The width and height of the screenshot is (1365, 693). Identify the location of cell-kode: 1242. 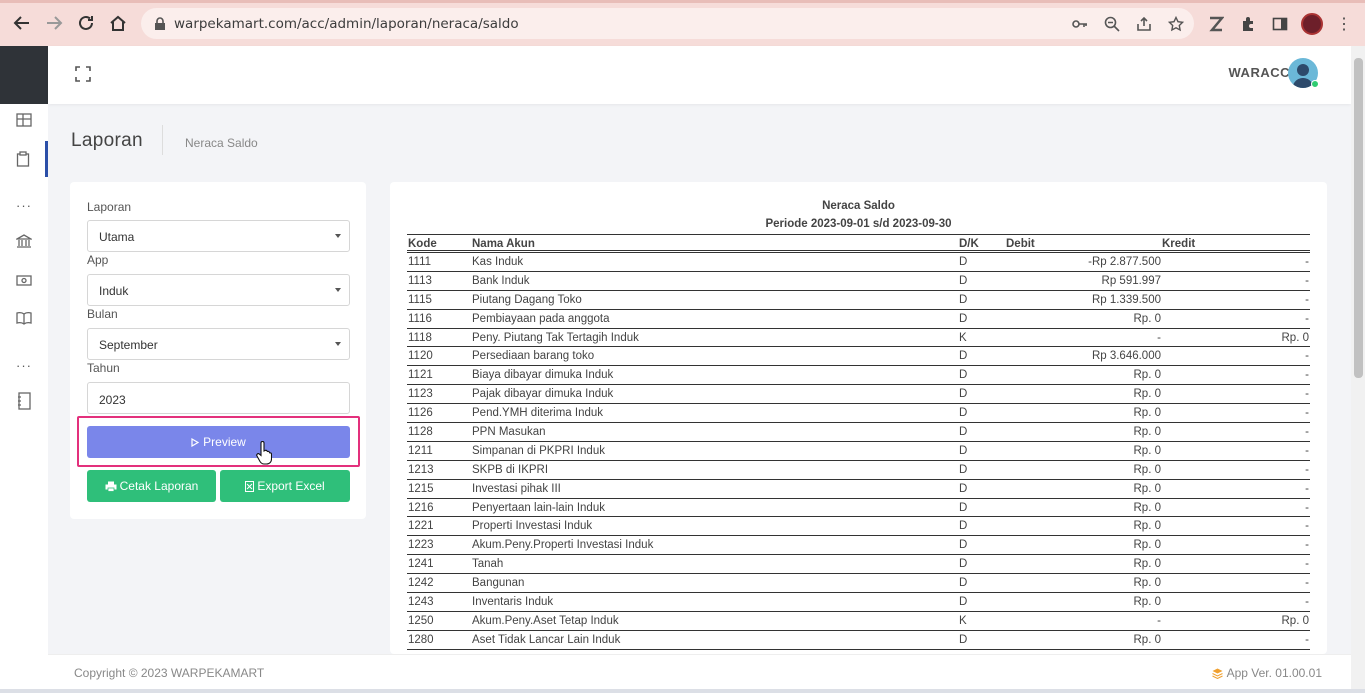
(421, 583).